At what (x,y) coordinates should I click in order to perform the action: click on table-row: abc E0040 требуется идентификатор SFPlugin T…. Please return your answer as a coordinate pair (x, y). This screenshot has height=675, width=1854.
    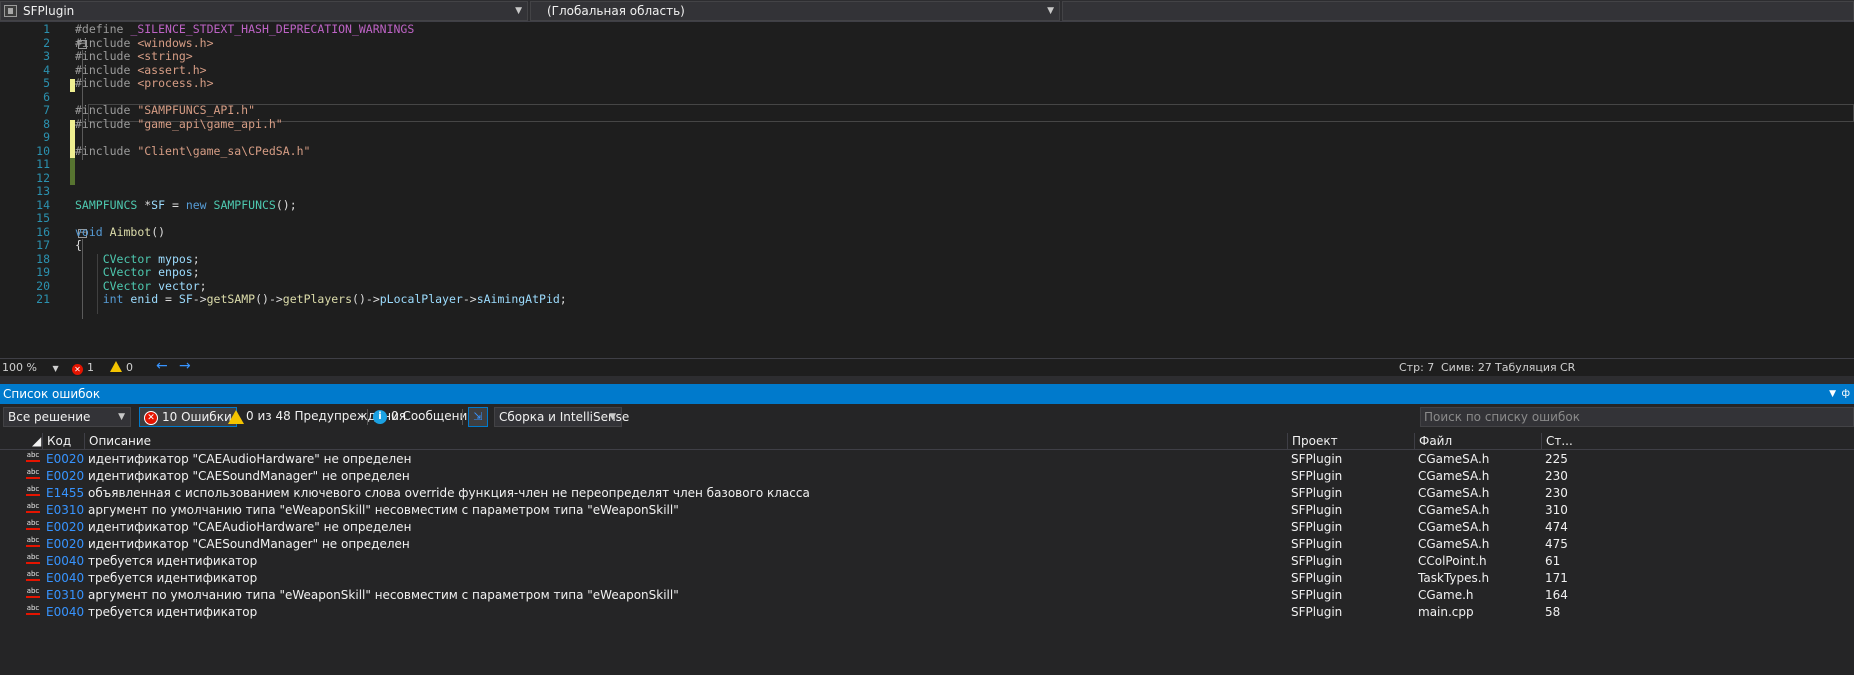
    Looking at the image, I should click on (927, 578).